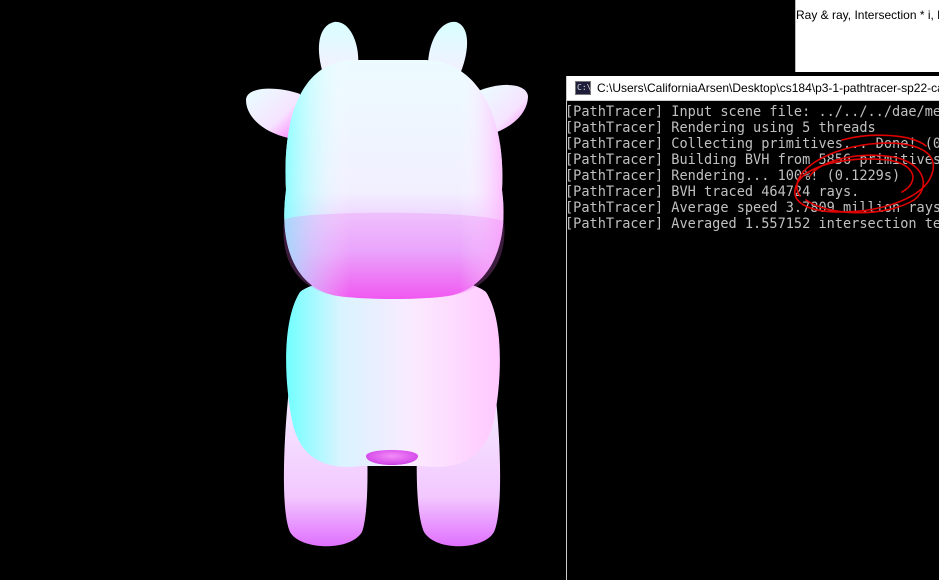  I want to click on console-line: [PathTracer] BVH traced 464724 rays., so click(713, 192).